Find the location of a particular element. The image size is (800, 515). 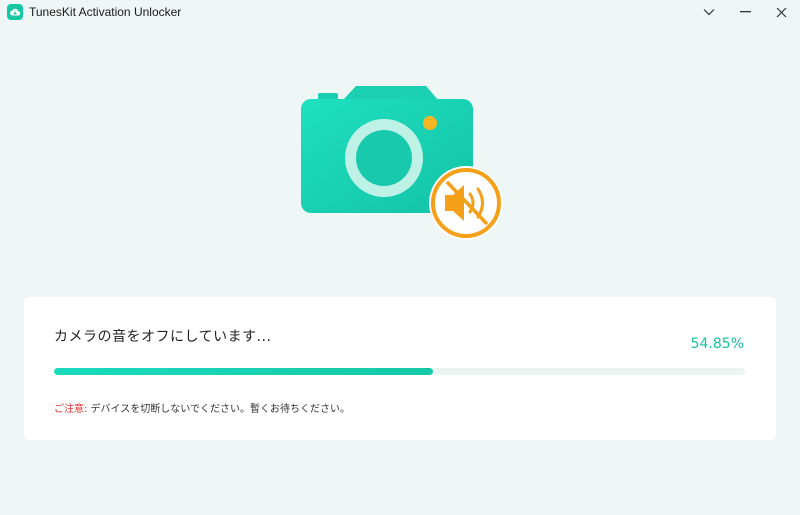

progress-bar is located at coordinates (399, 371).